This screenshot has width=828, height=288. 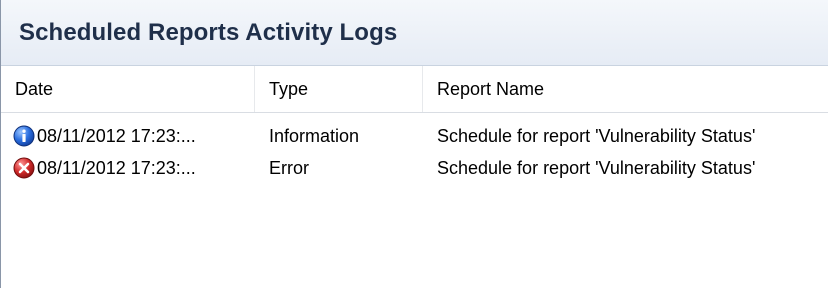 What do you see at coordinates (314, 135) in the screenshot?
I see `type-cell: Information` at bounding box center [314, 135].